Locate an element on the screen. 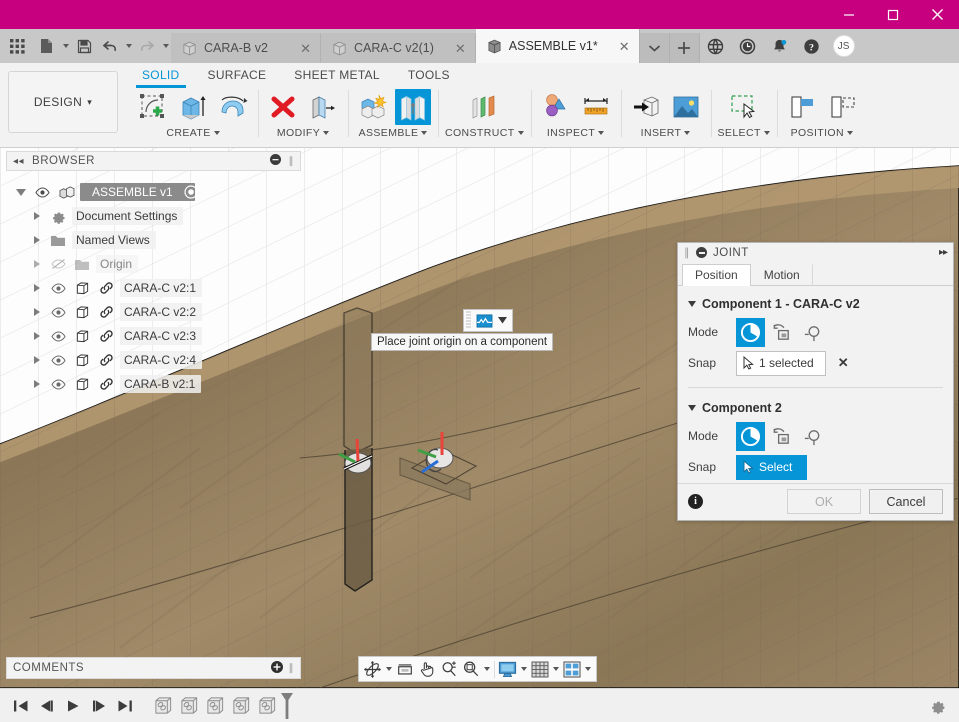 Image resolution: width=959 pixels, height=722 pixels. new-document-icon is located at coordinates (47, 46).